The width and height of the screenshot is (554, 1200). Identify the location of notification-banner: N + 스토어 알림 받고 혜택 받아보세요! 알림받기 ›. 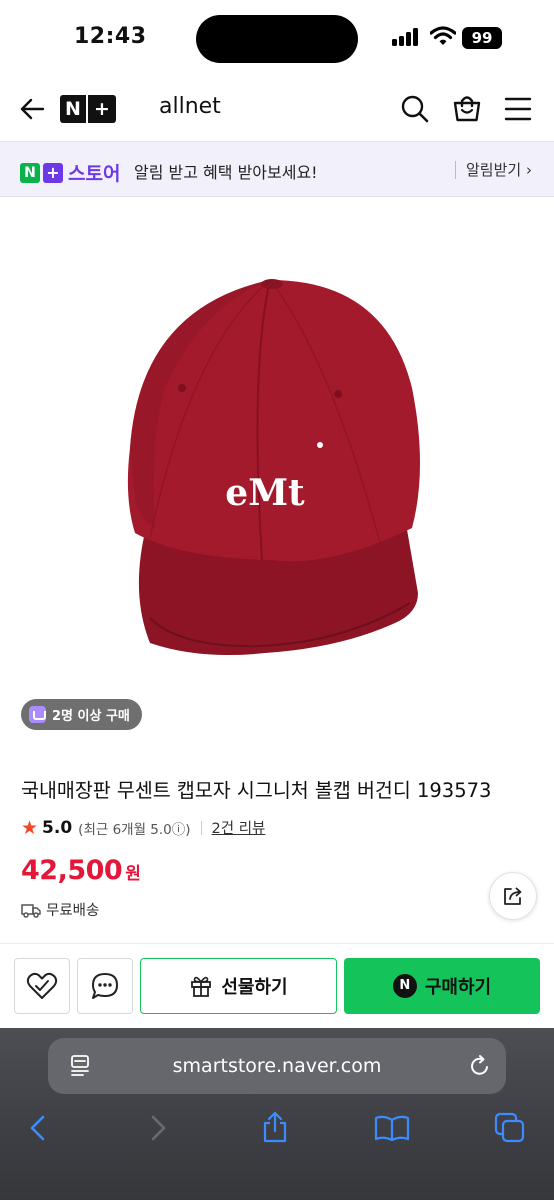
(277, 169).